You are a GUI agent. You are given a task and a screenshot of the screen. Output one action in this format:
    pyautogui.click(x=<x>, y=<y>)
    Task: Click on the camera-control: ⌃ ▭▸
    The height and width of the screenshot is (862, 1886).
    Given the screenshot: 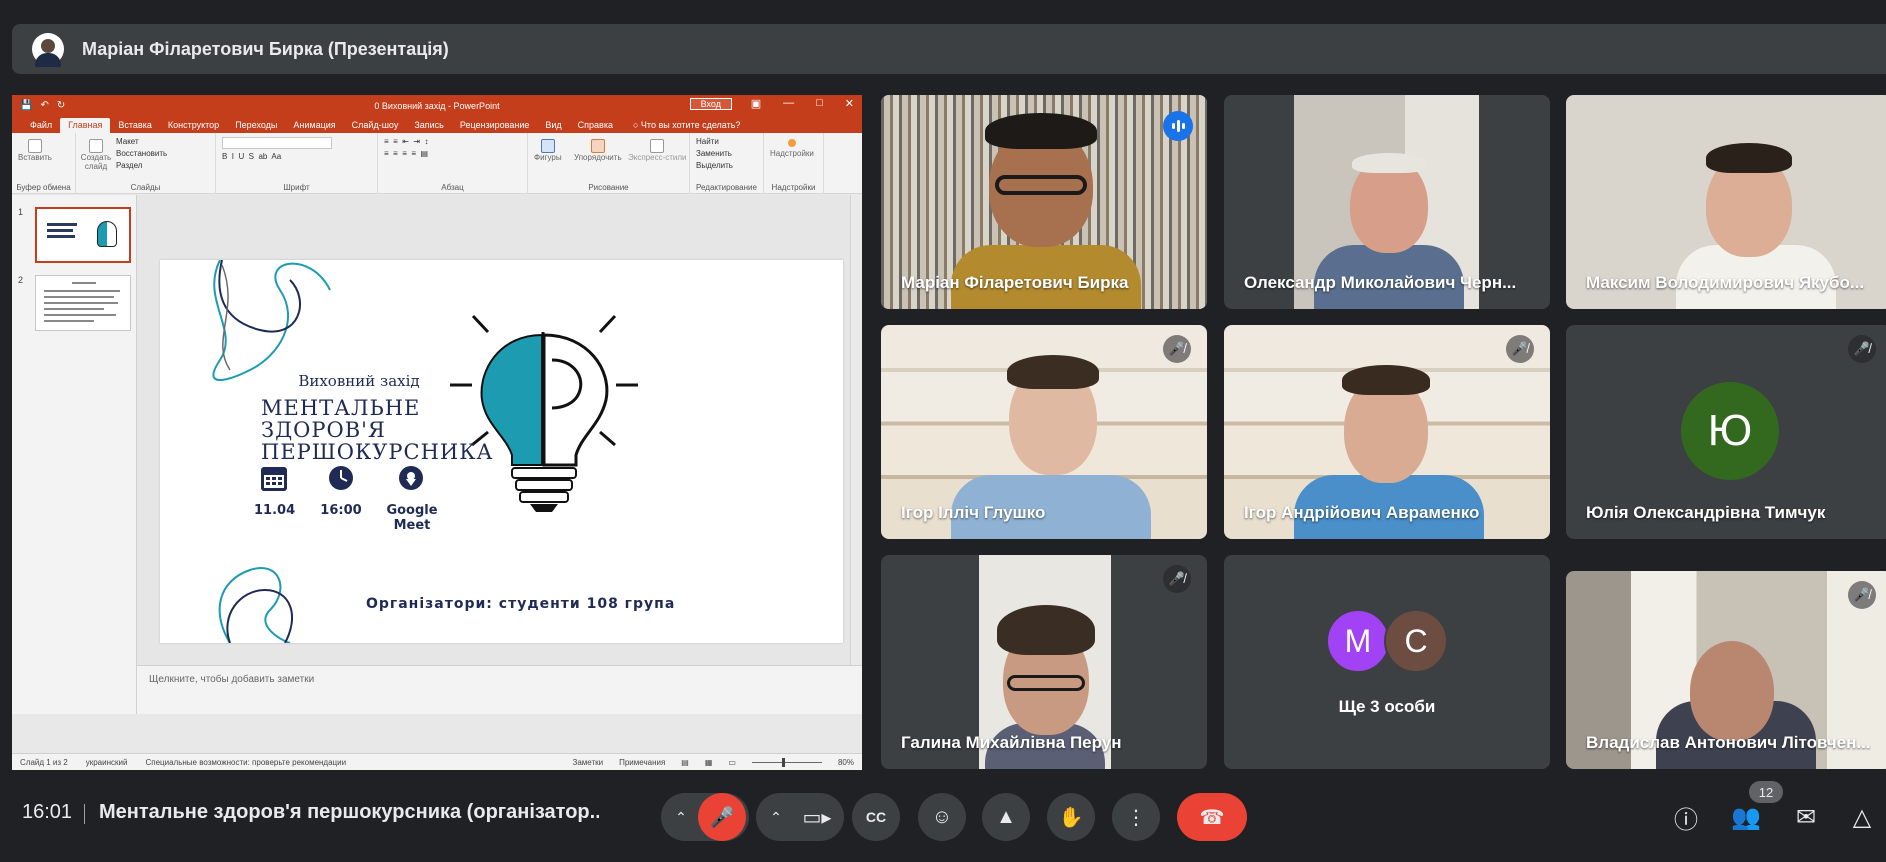 What is the action you would take?
    pyautogui.click(x=800, y=817)
    